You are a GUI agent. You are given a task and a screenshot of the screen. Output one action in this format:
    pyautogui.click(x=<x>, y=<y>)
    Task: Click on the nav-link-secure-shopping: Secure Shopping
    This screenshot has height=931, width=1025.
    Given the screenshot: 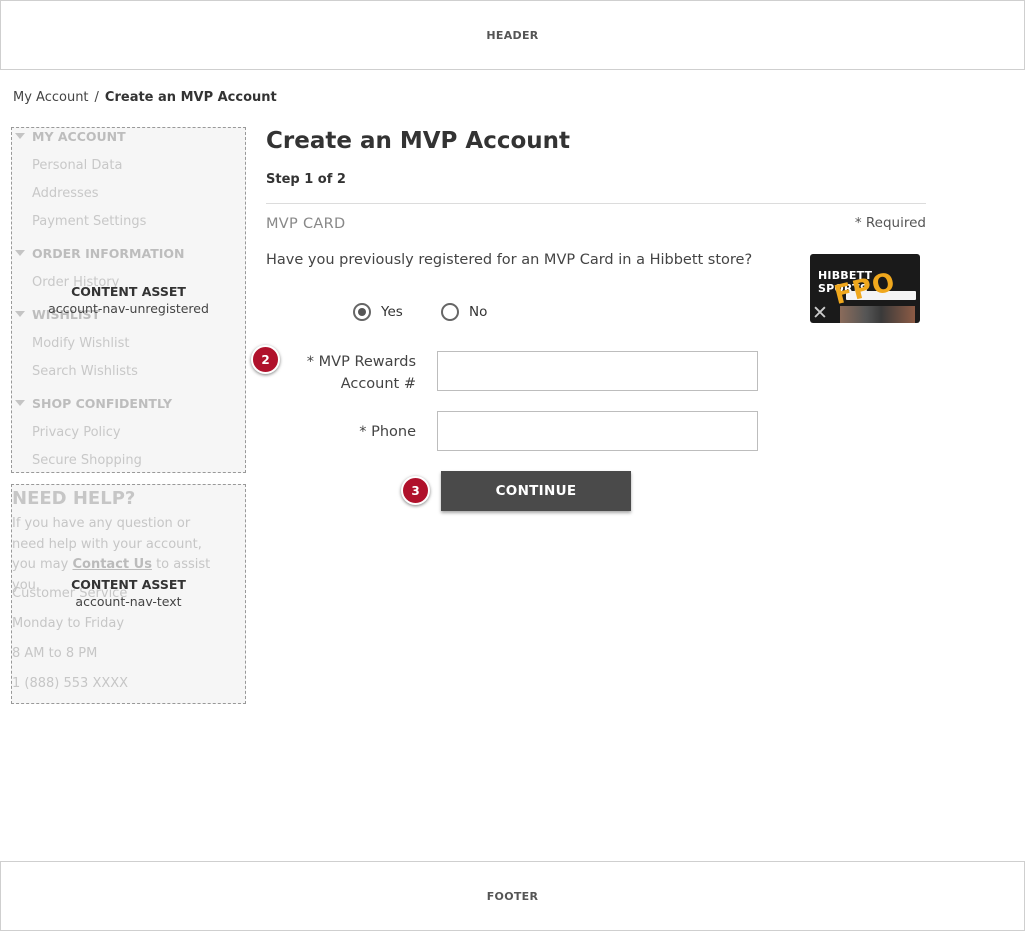 What is the action you would take?
    pyautogui.click(x=87, y=460)
    